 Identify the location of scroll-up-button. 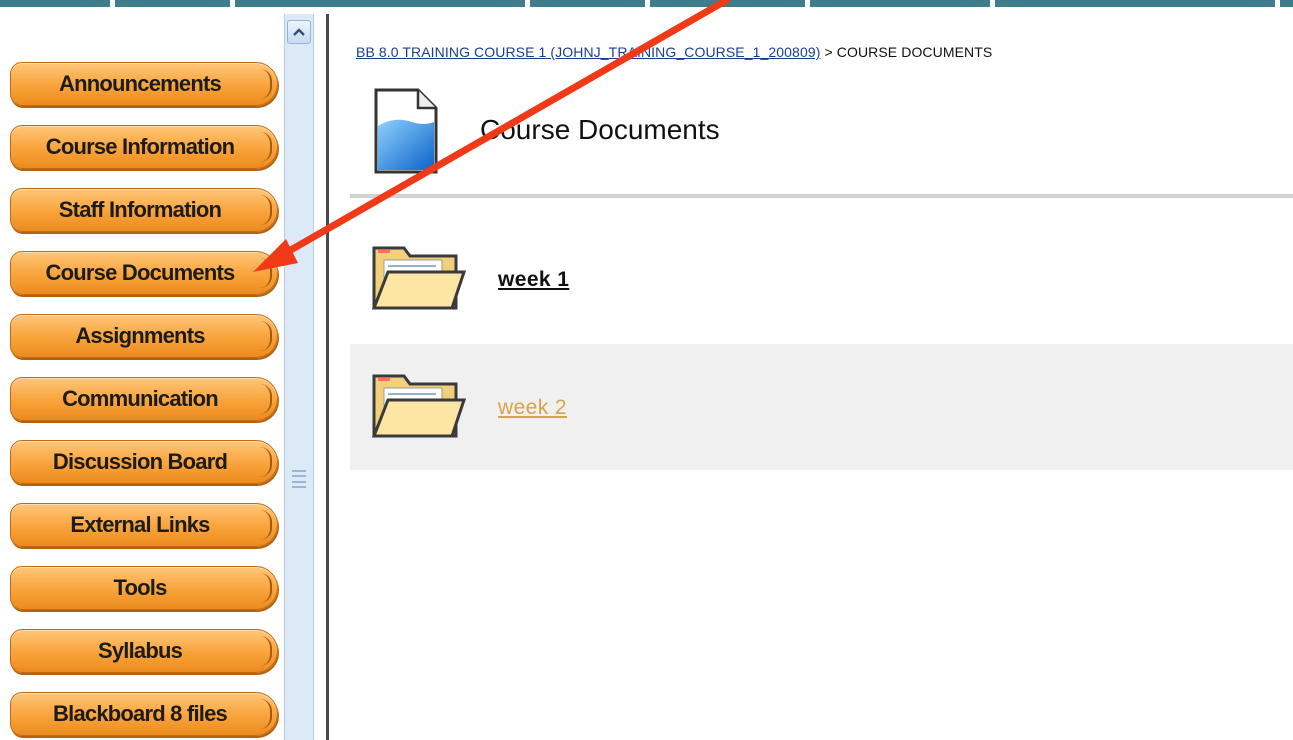
(299, 32).